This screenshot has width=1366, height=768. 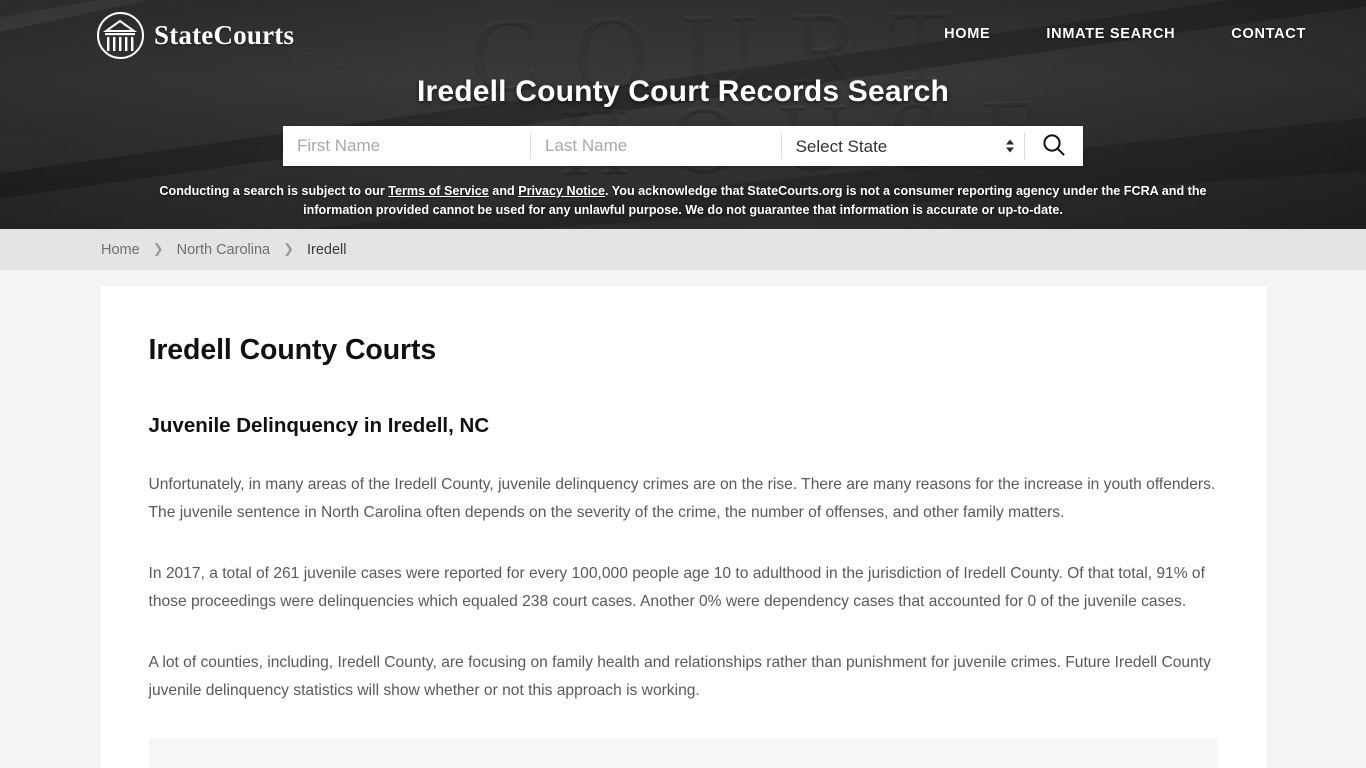 What do you see at coordinates (438, 191) in the screenshot?
I see `terms-of-service-link: Terms of Service` at bounding box center [438, 191].